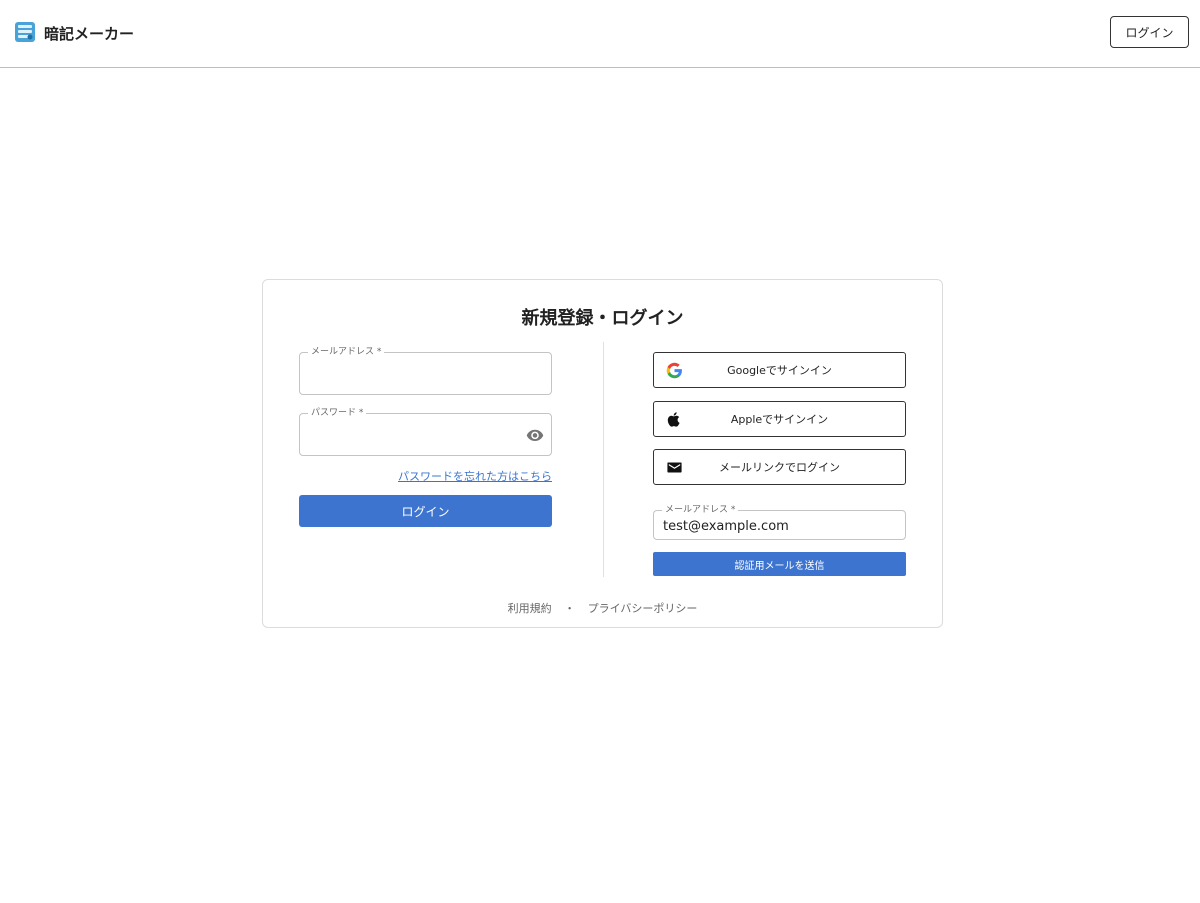 The height and width of the screenshot is (903, 1200). I want to click on google-signin-button: Googleでサインイン, so click(779, 370).